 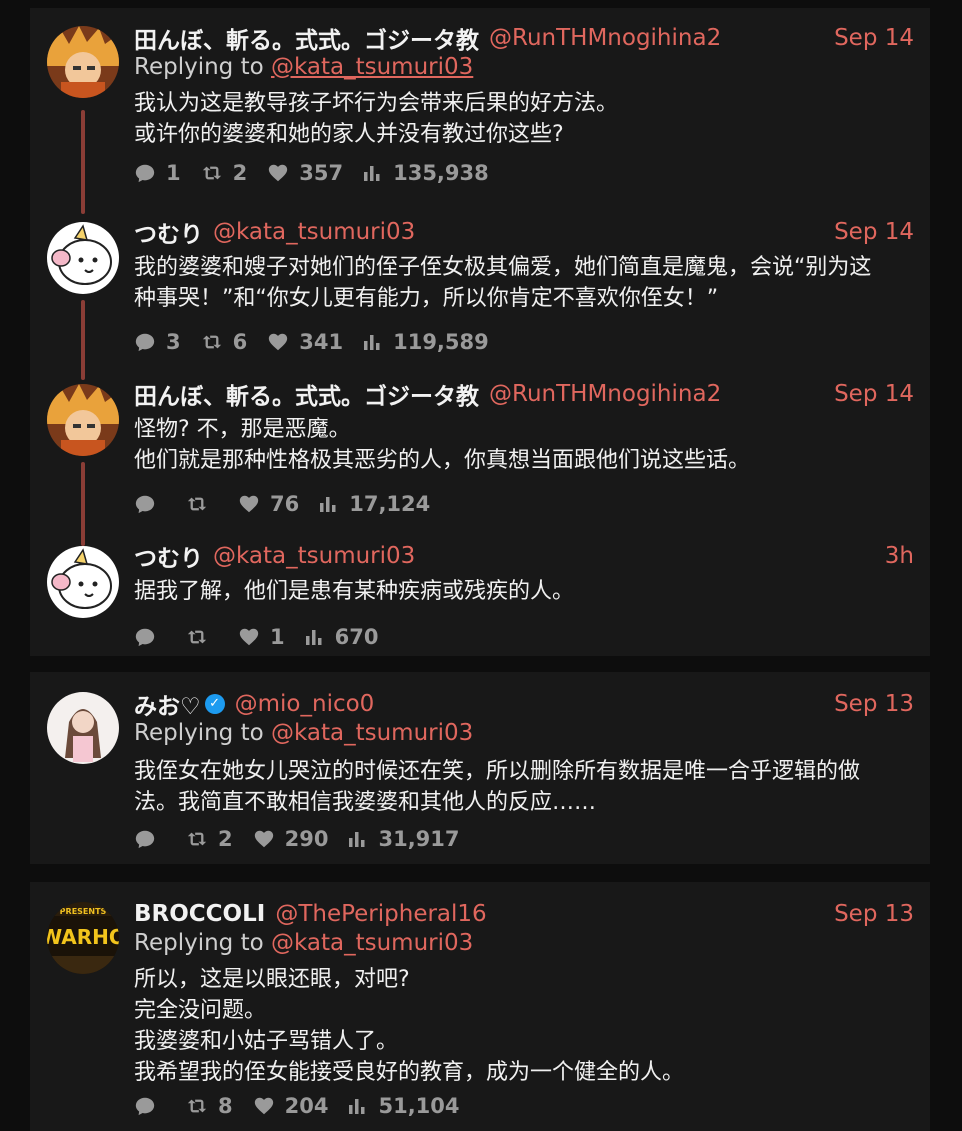 What do you see at coordinates (173, 342) in the screenshot?
I see `reply-count: 3` at bounding box center [173, 342].